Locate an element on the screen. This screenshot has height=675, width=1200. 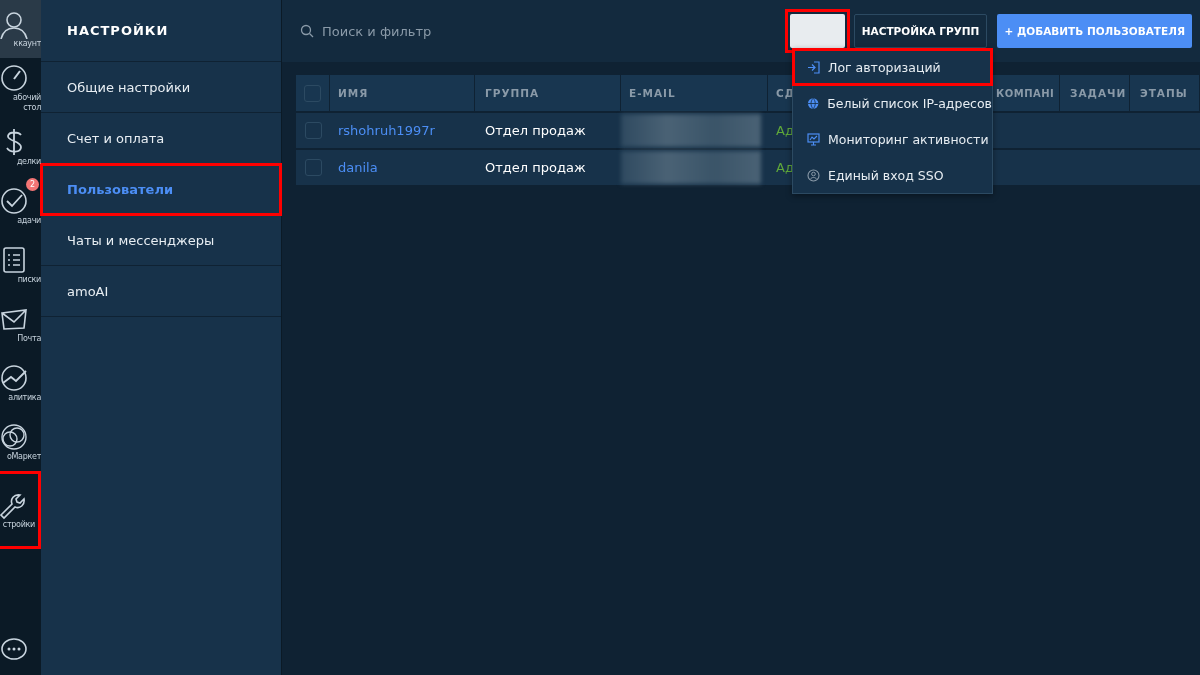
nav-item: писки is located at coordinates (20, 264).